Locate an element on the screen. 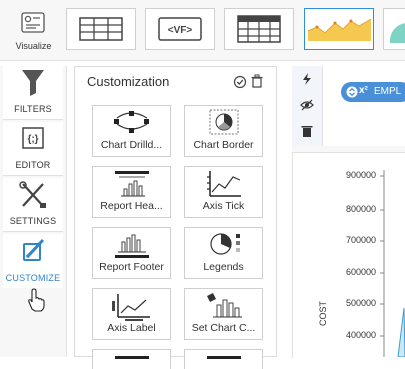 This screenshot has width=405, height=369. rail-item-settings: SETTINGS is located at coordinates (33, 205).